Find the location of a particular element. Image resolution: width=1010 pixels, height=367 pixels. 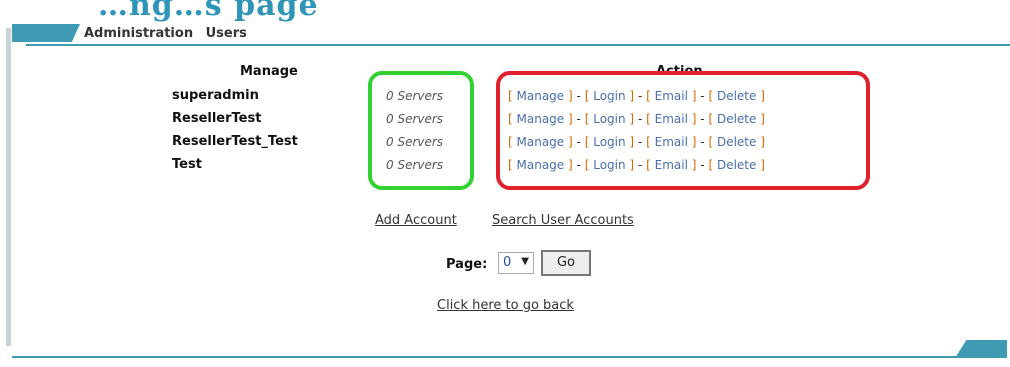

footer-tab is located at coordinates (981, 349).